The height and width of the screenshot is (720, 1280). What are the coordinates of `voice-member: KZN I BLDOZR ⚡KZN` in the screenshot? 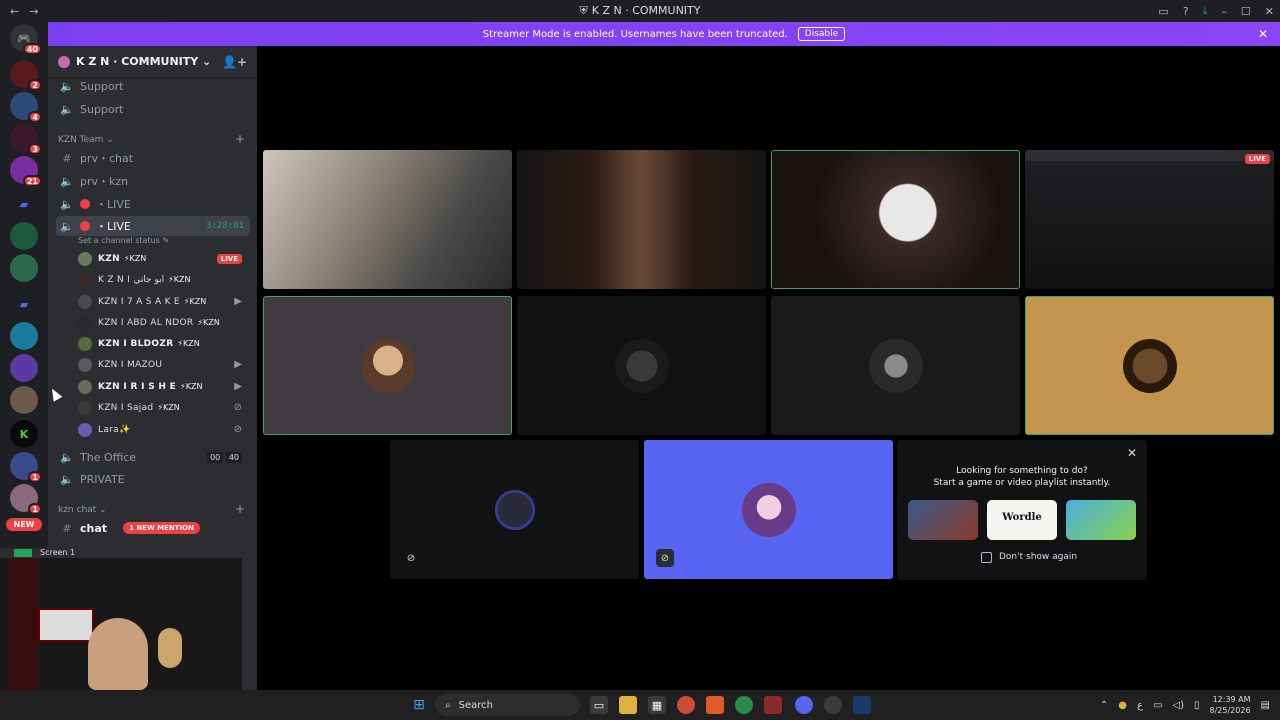 It's located at (164, 343).